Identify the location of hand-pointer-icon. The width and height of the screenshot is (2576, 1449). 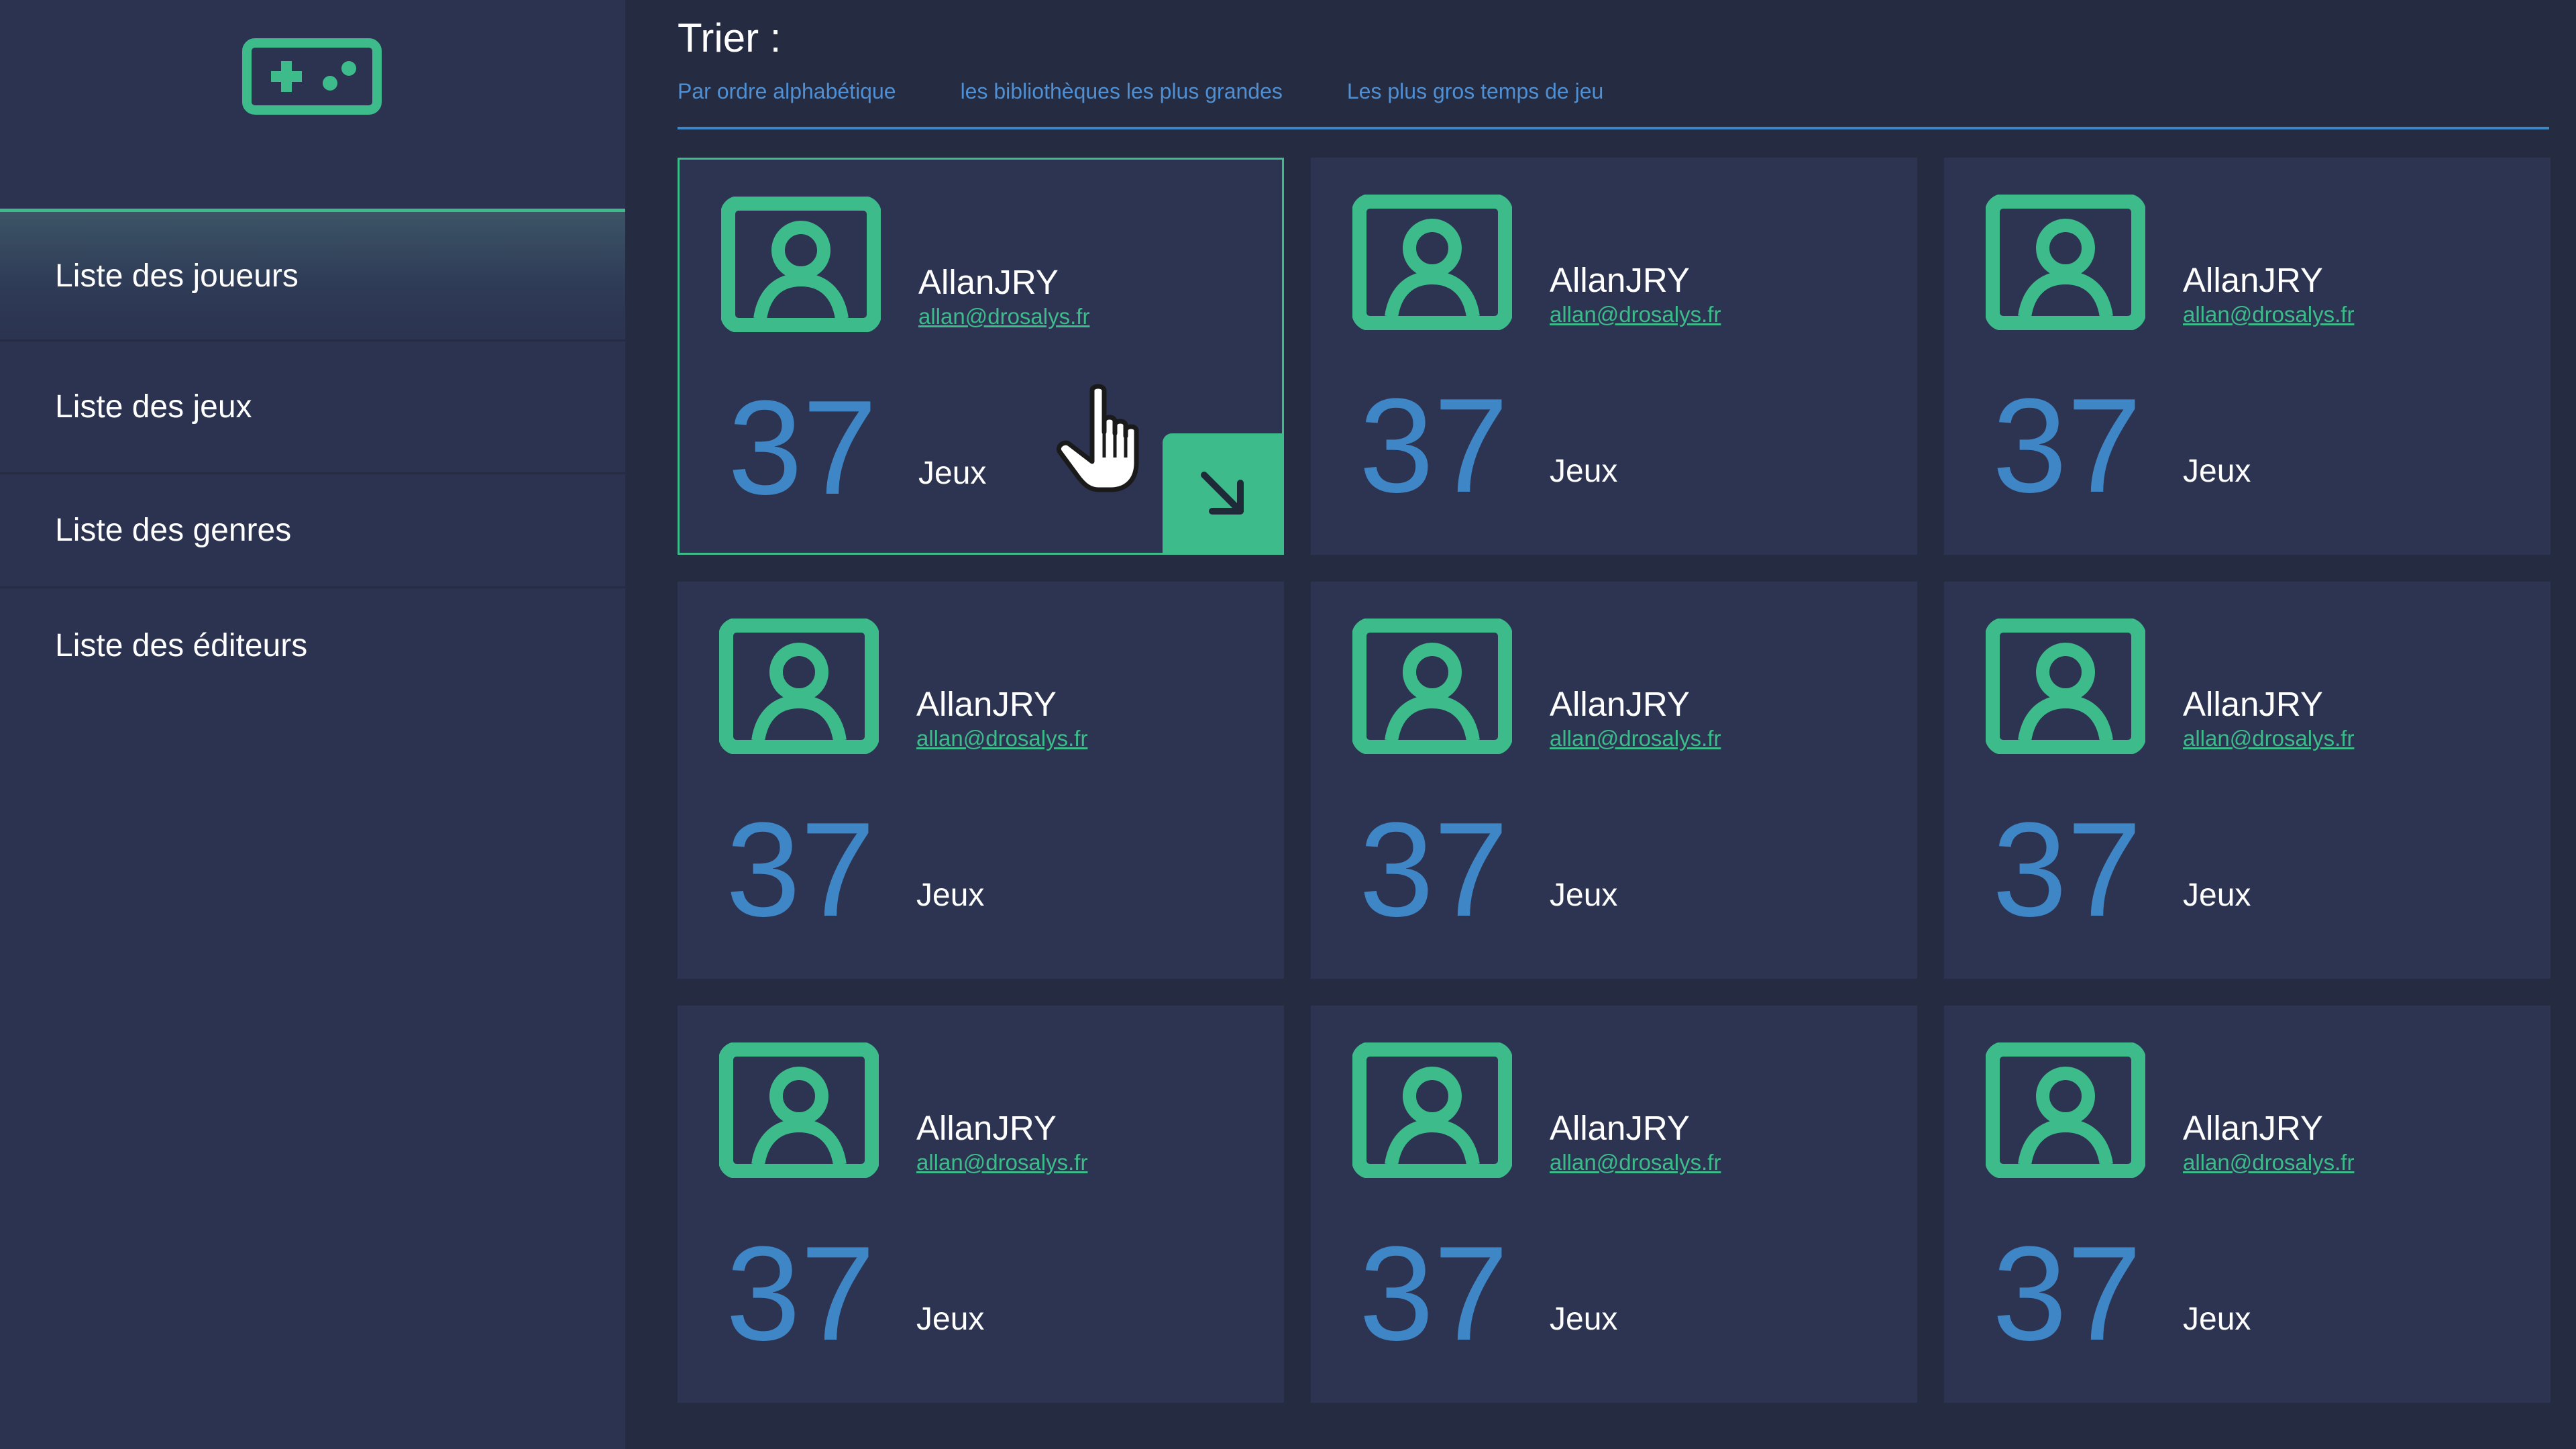
(1098, 438).